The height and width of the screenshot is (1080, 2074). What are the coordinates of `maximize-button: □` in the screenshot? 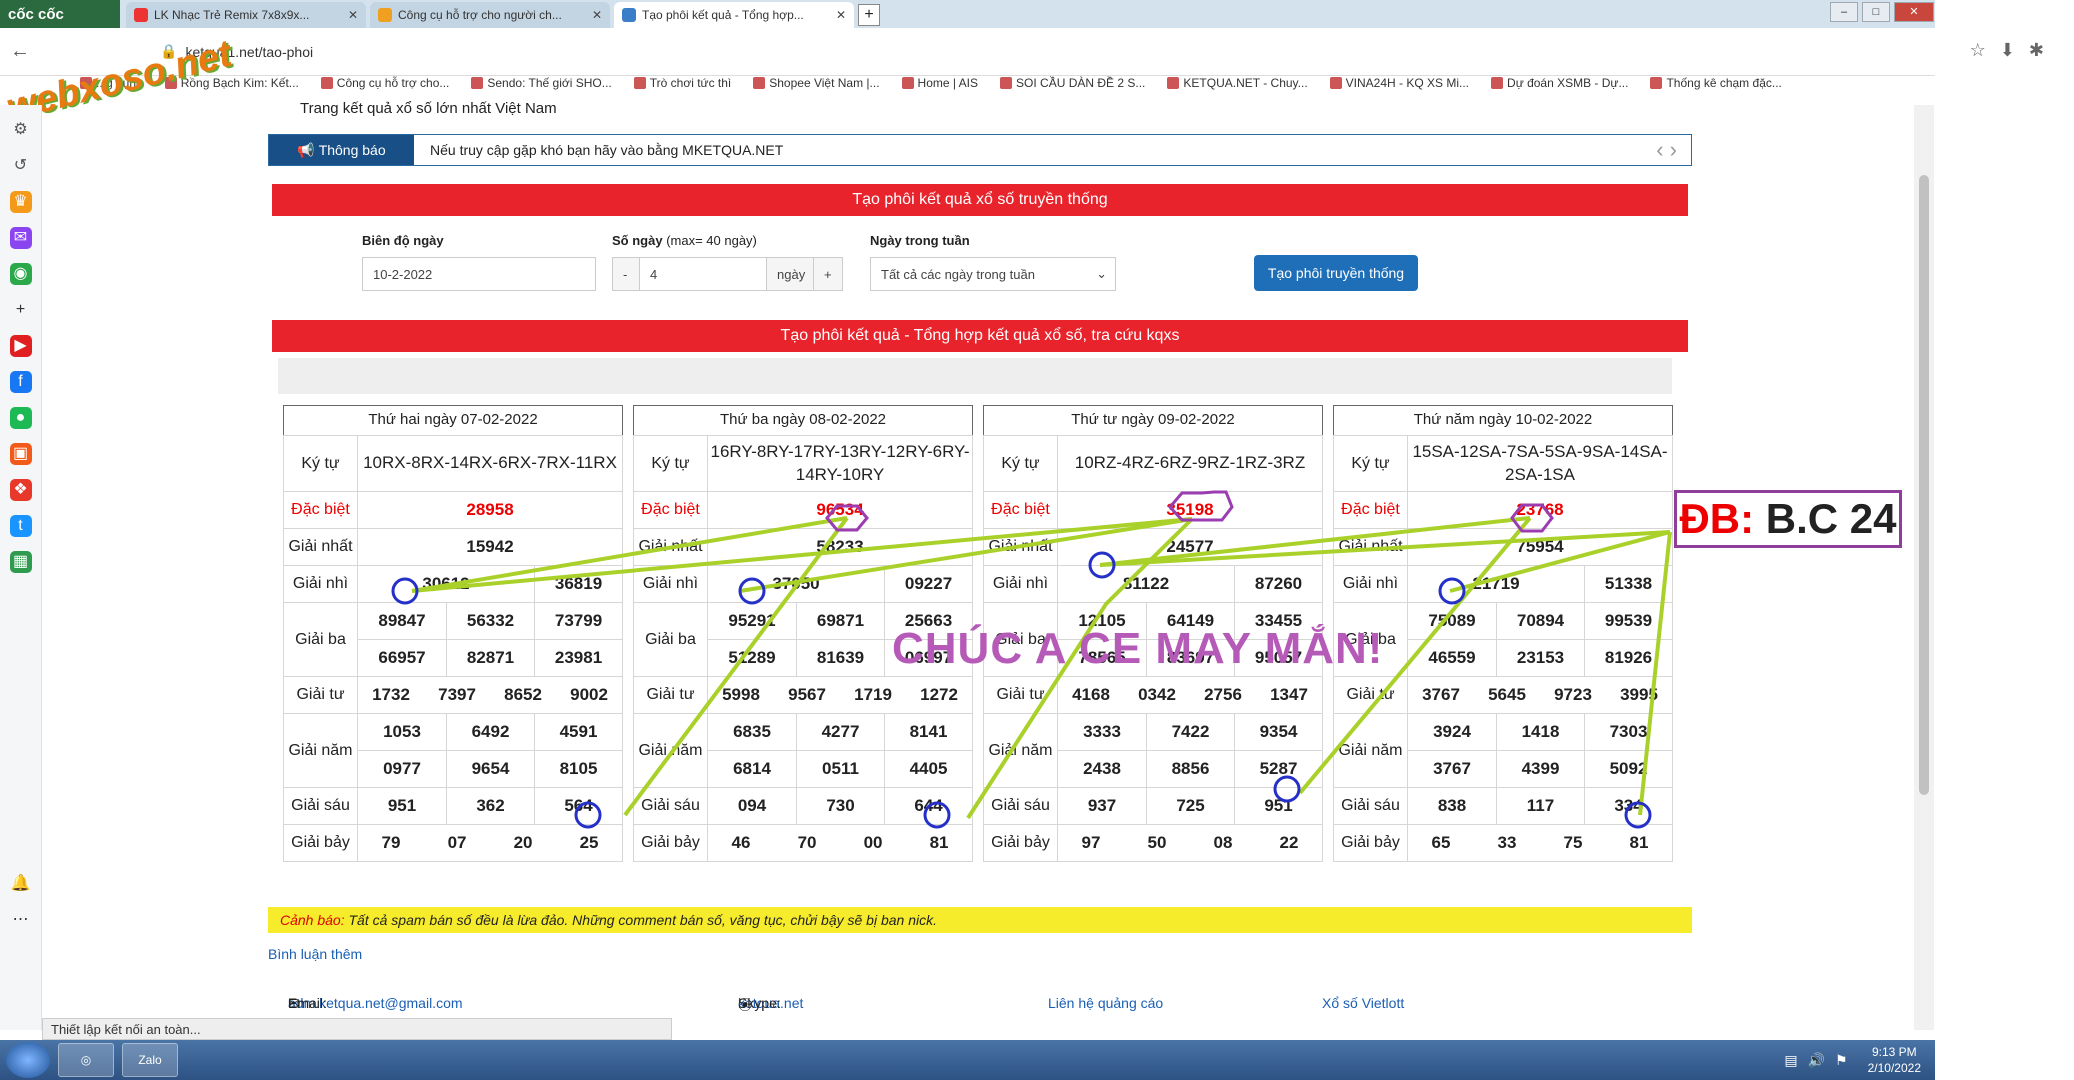 It's located at (1876, 12).